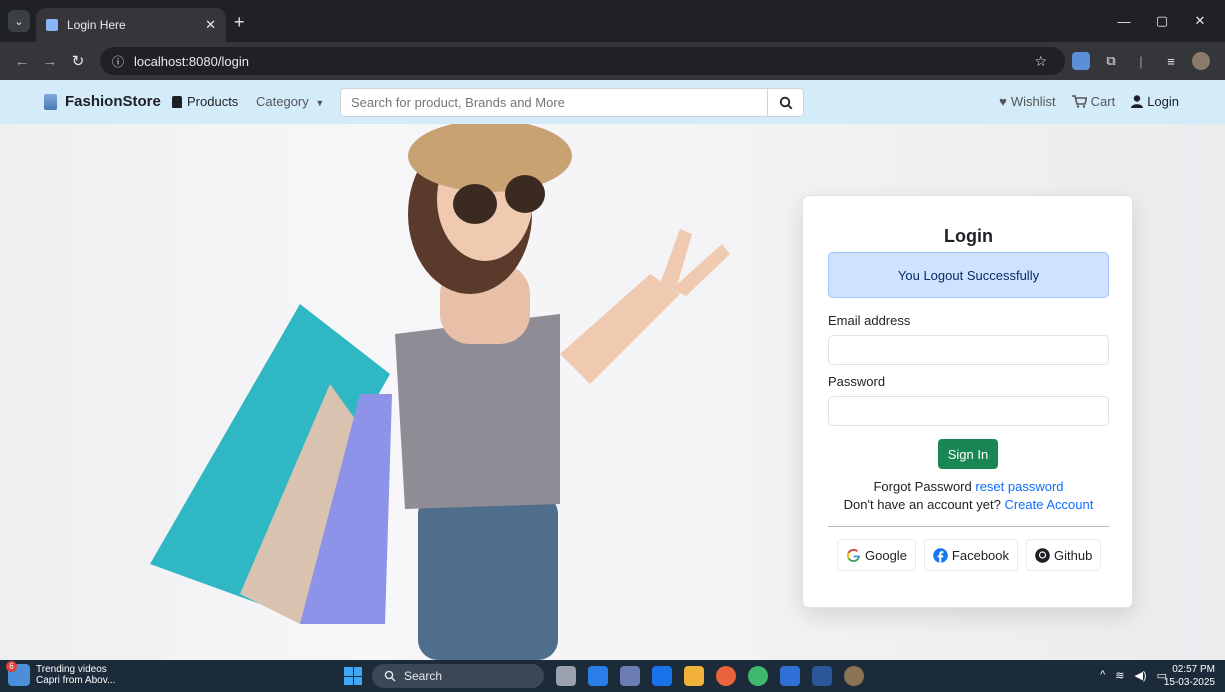 The width and height of the screenshot is (1225, 692). What do you see at coordinates (52, 25) in the screenshot?
I see `page-favicon-icon` at bounding box center [52, 25].